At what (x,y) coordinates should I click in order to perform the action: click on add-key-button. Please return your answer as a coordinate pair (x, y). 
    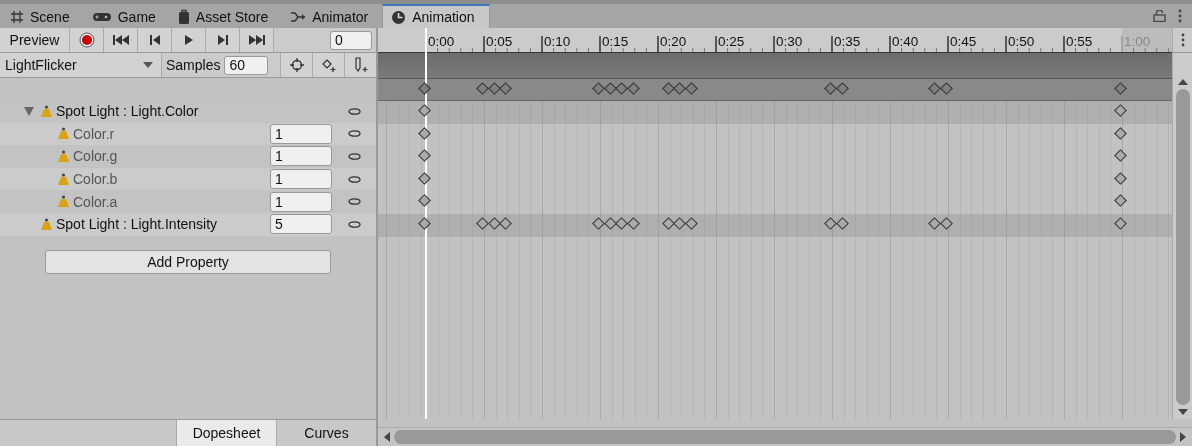
    Looking at the image, I should click on (296, 65).